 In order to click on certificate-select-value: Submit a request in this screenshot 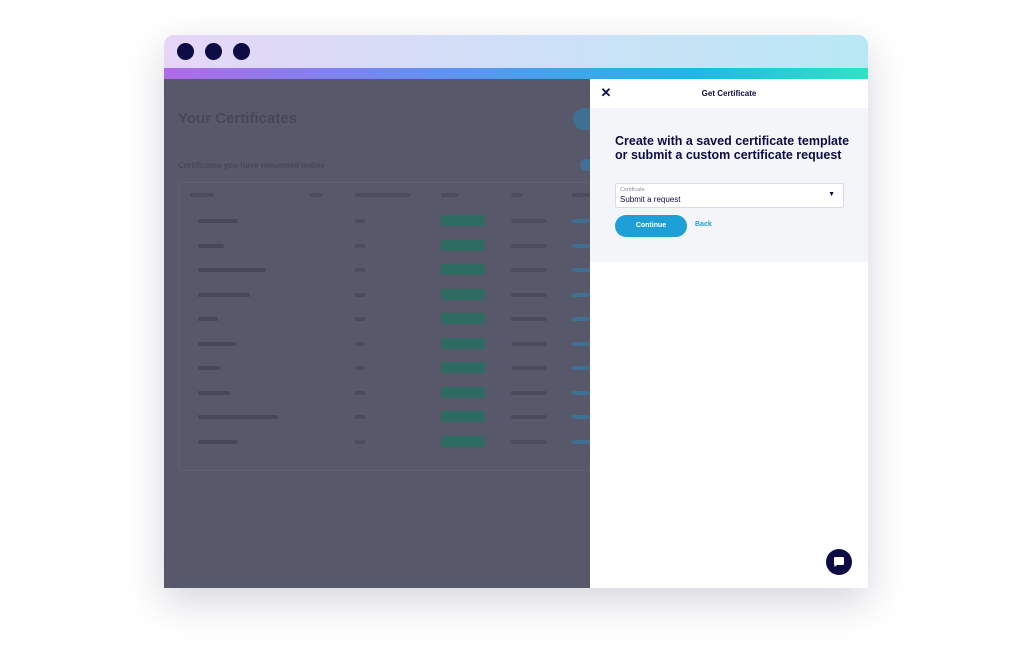, I will do `click(650, 199)`.